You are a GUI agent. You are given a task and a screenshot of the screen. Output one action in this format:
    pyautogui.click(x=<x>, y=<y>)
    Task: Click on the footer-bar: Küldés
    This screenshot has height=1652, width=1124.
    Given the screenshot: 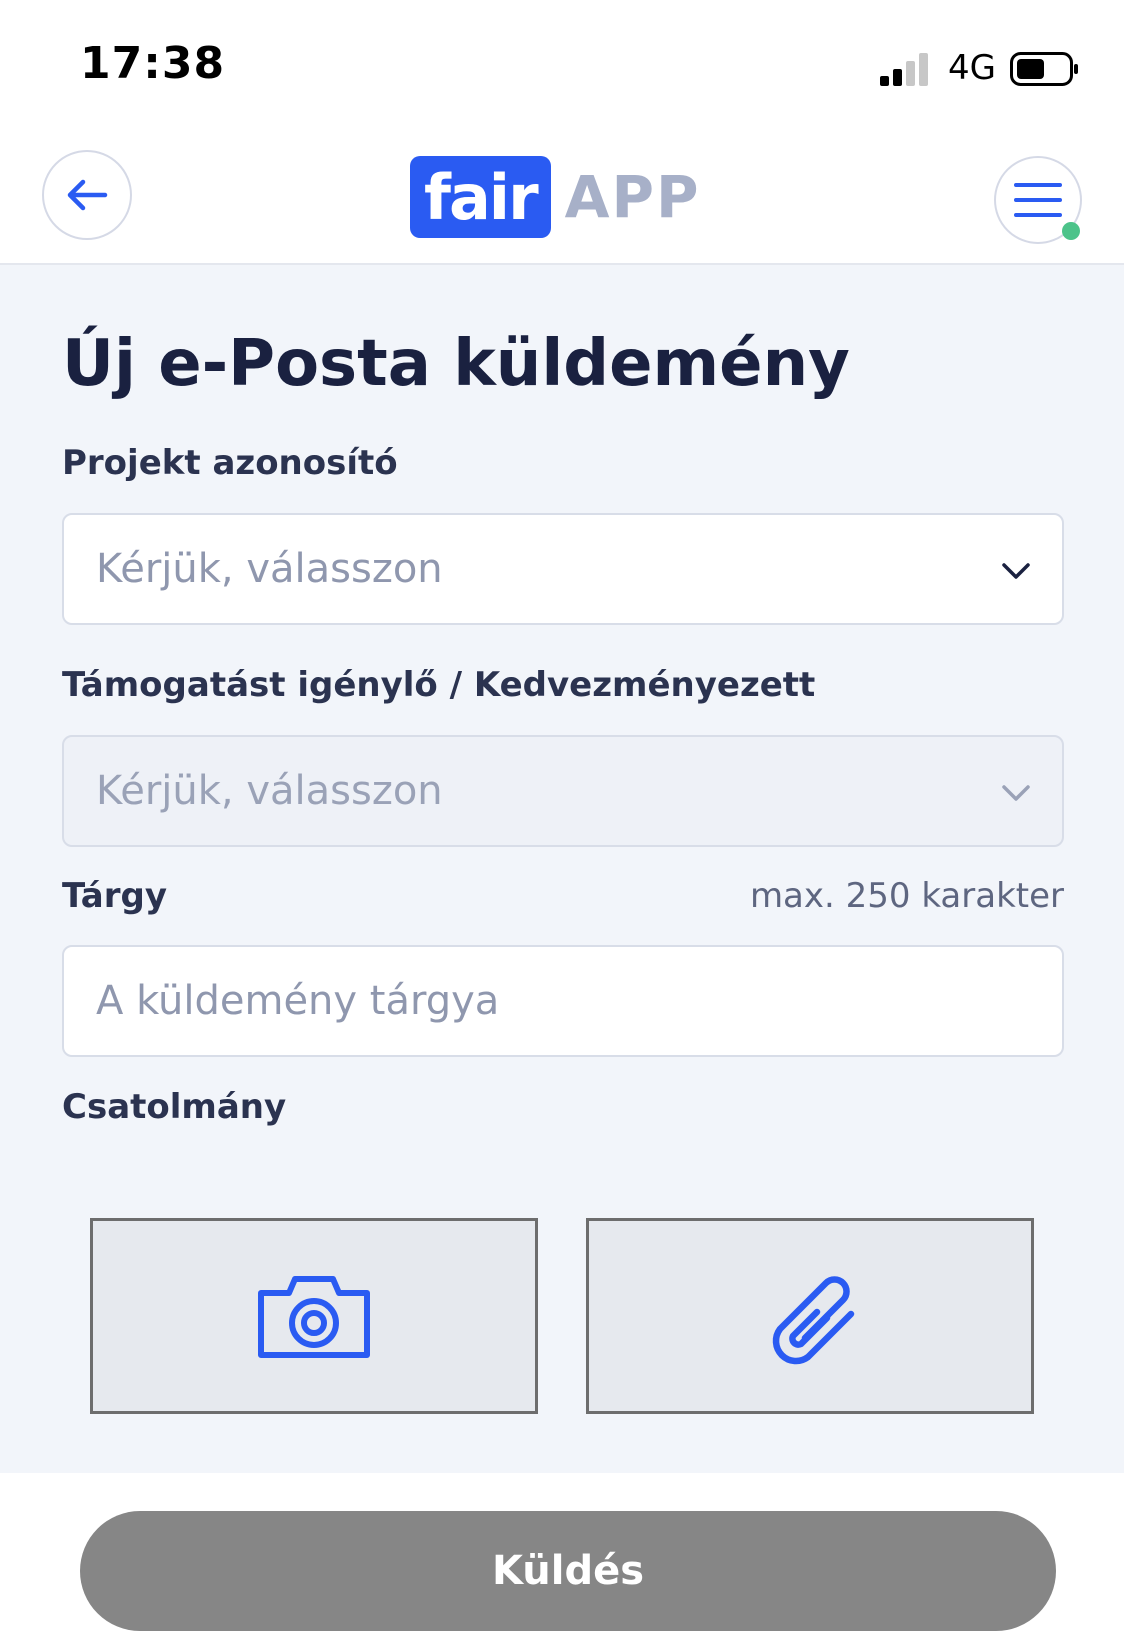 What is the action you would take?
    pyautogui.click(x=565, y=1562)
    